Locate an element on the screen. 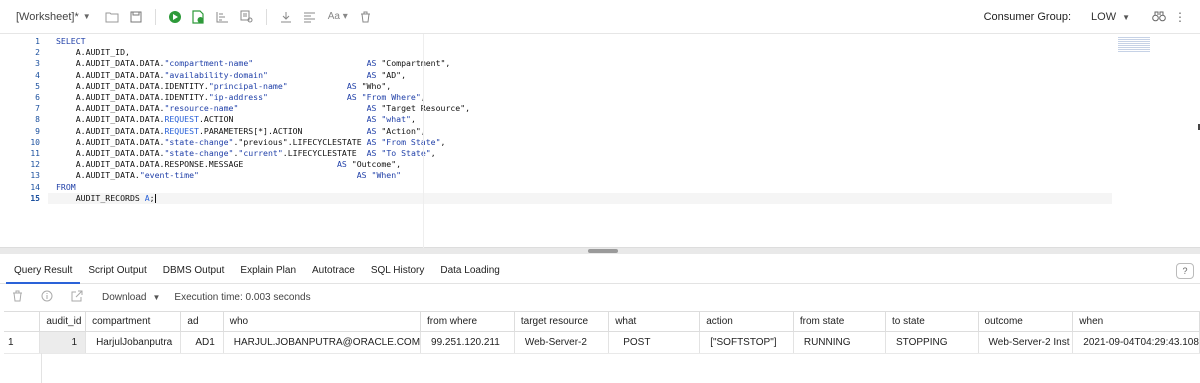 The image size is (1200, 383). code-token: A.AUDIT_DATA.DATA. is located at coordinates (110, 141).